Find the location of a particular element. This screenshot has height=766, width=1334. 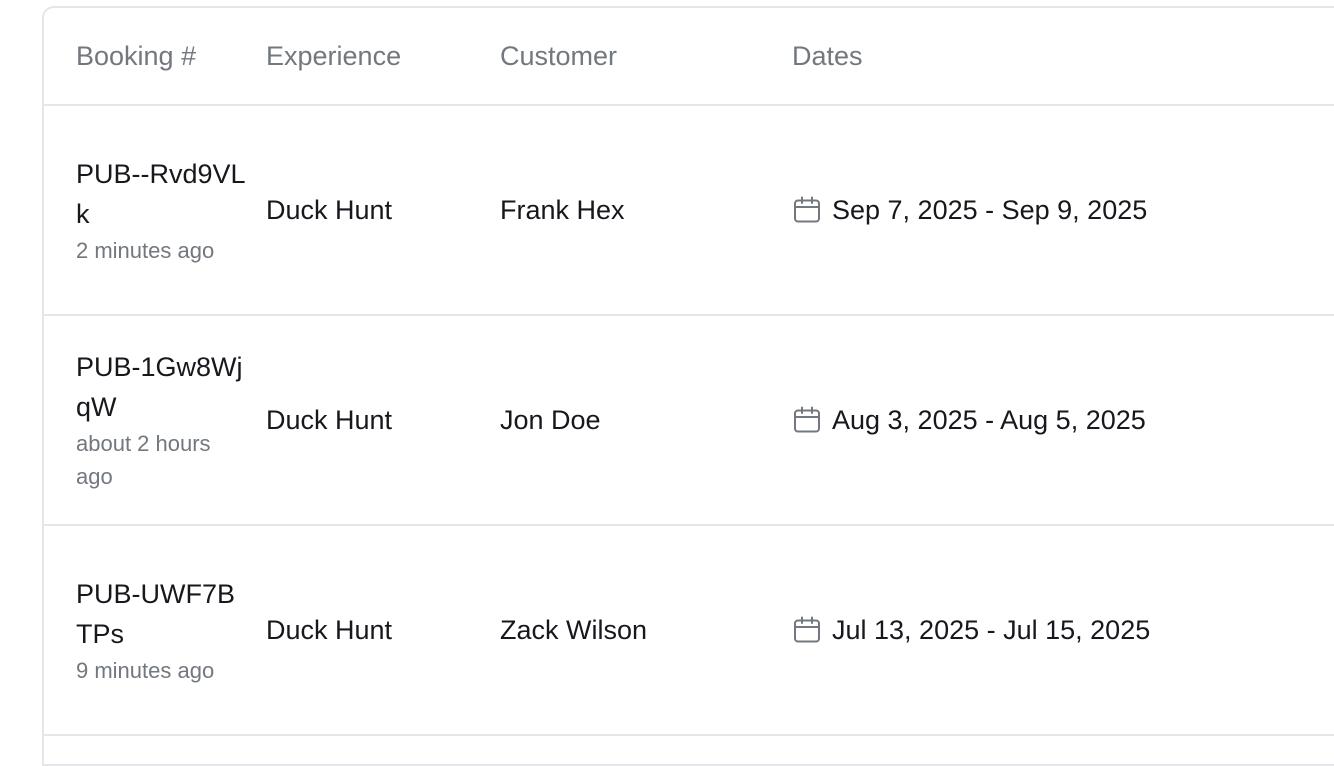

table-header: Booking # Experience Customer Dates is located at coordinates (689, 57).